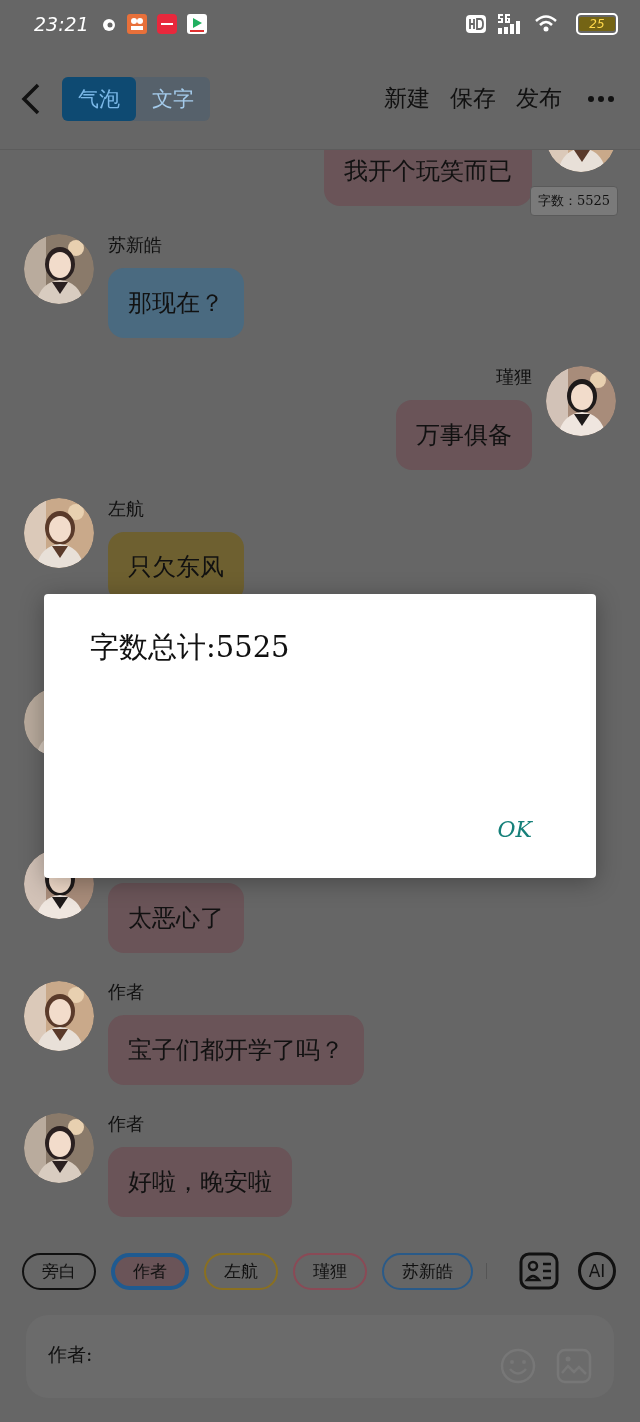 The image size is (640, 1422). I want to click on role-chip: 作者, so click(150, 1271).